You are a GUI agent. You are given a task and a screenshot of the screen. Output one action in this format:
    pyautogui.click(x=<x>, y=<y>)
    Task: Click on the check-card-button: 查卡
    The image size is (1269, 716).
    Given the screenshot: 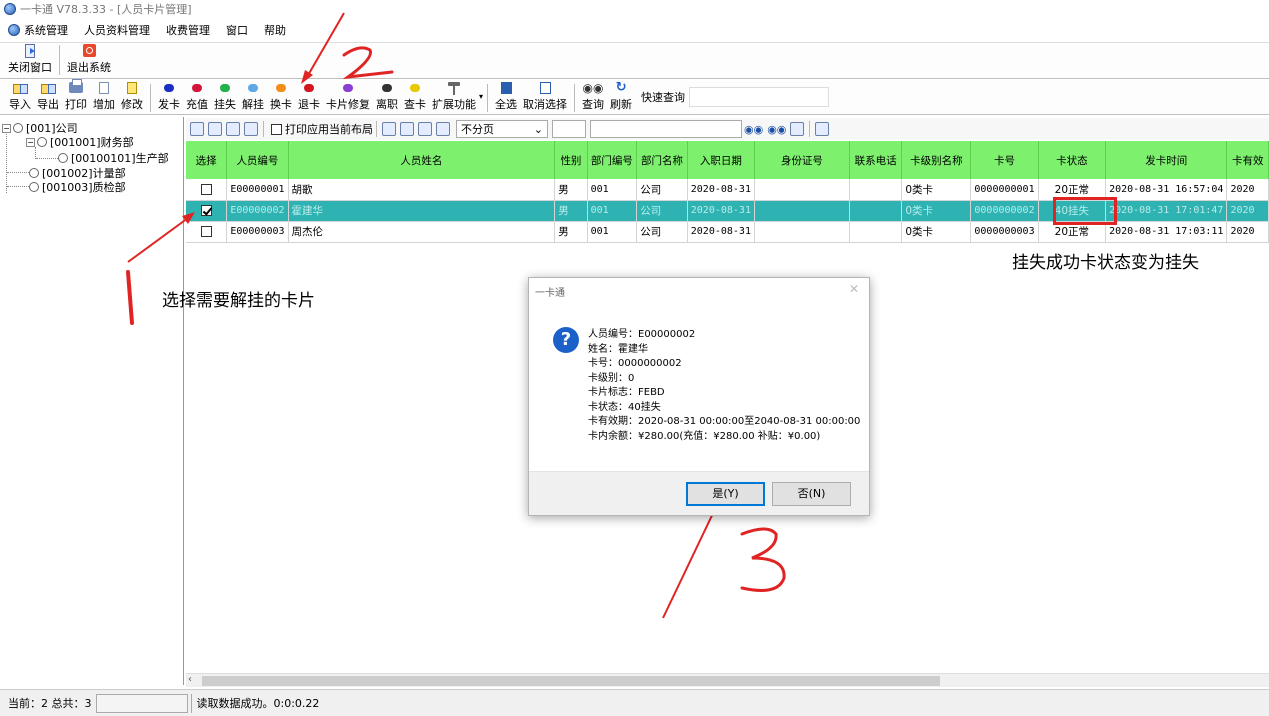 What is the action you would take?
    pyautogui.click(x=415, y=98)
    